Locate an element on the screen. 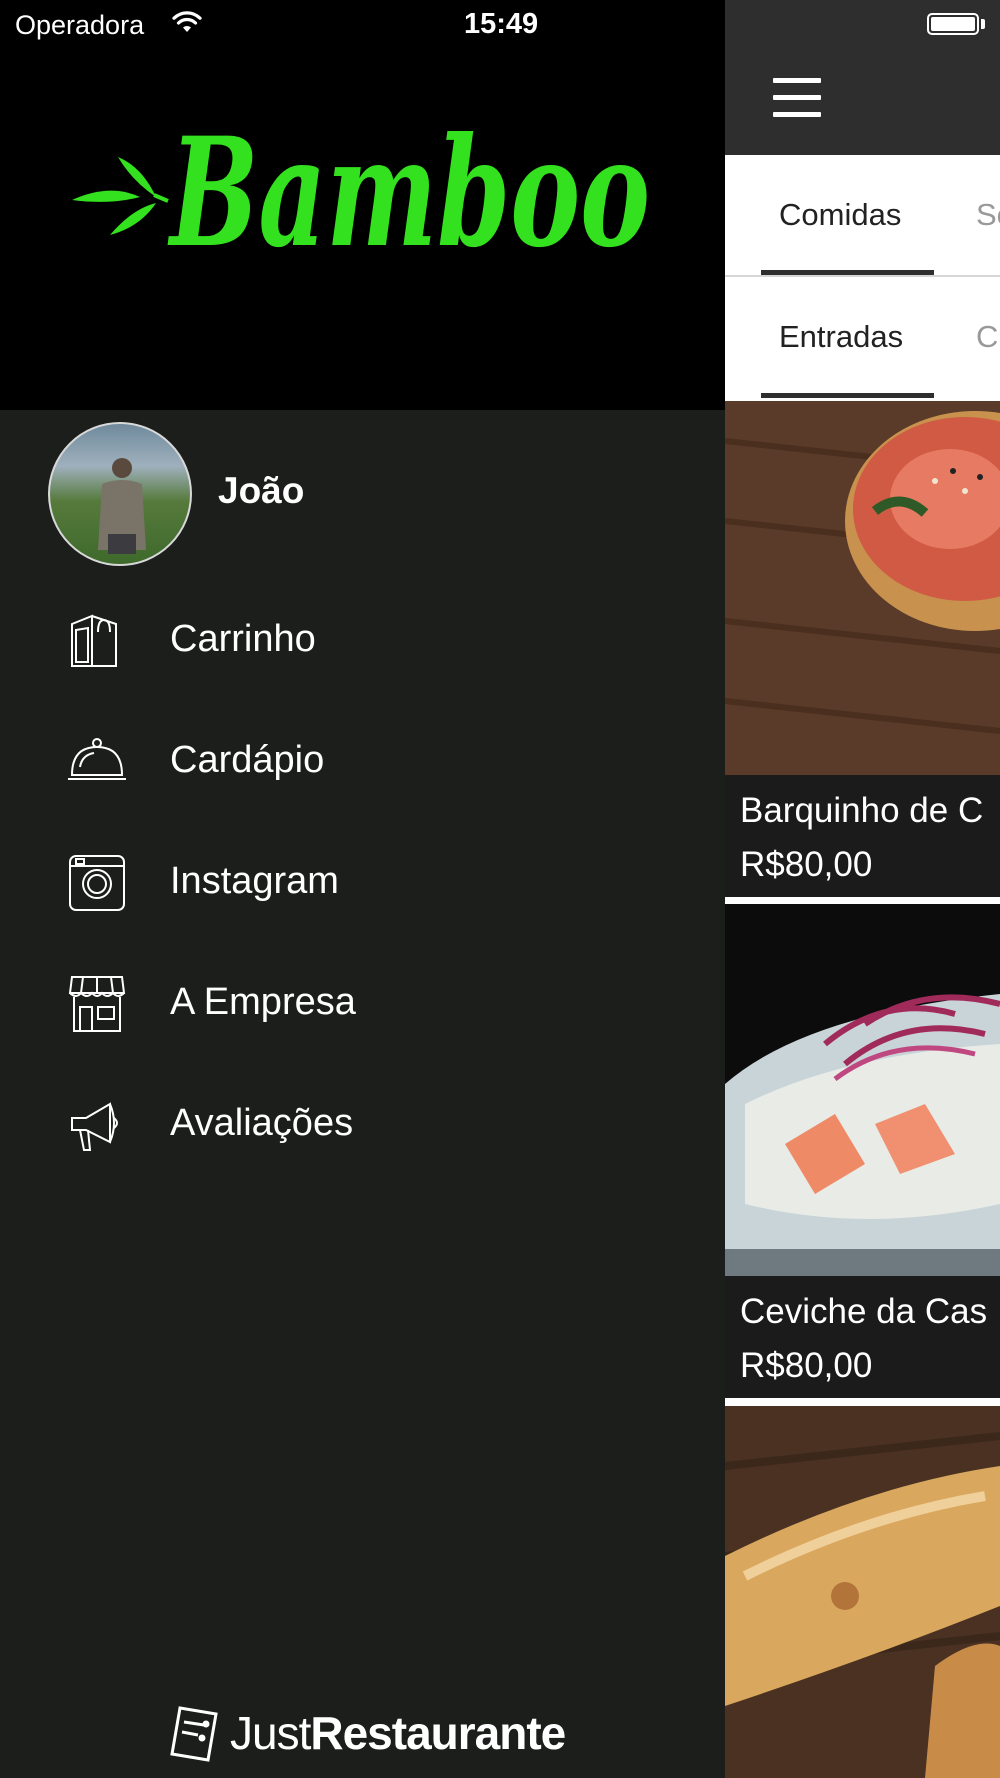  person-silhouette is located at coordinates (122, 506).